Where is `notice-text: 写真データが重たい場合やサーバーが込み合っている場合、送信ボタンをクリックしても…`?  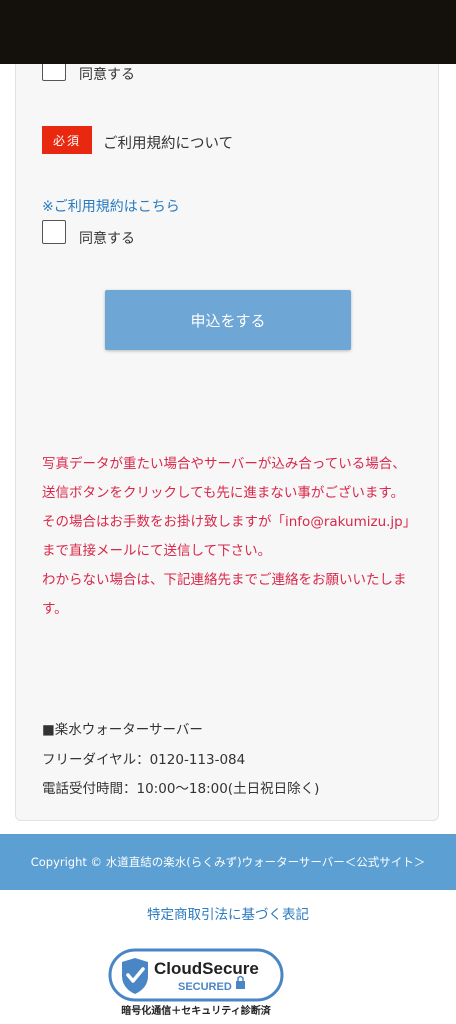
notice-text: 写真データが重たい場合やサーバーが込み合っている場合、送信ボタンをクリックしても… is located at coordinates (227, 537).